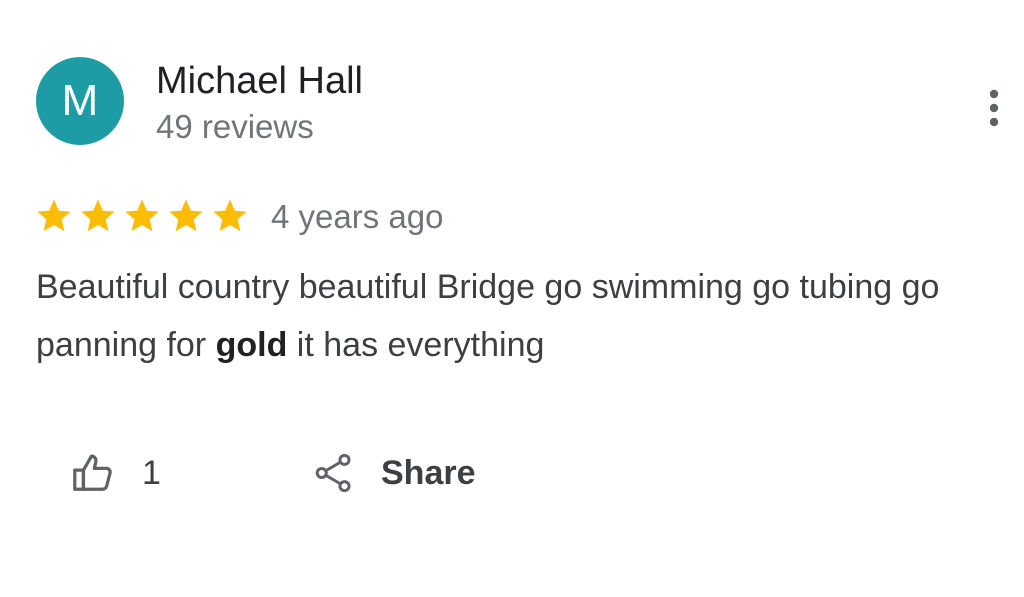 The height and width of the screenshot is (597, 1024). I want to click on avatar: M, so click(80, 101).